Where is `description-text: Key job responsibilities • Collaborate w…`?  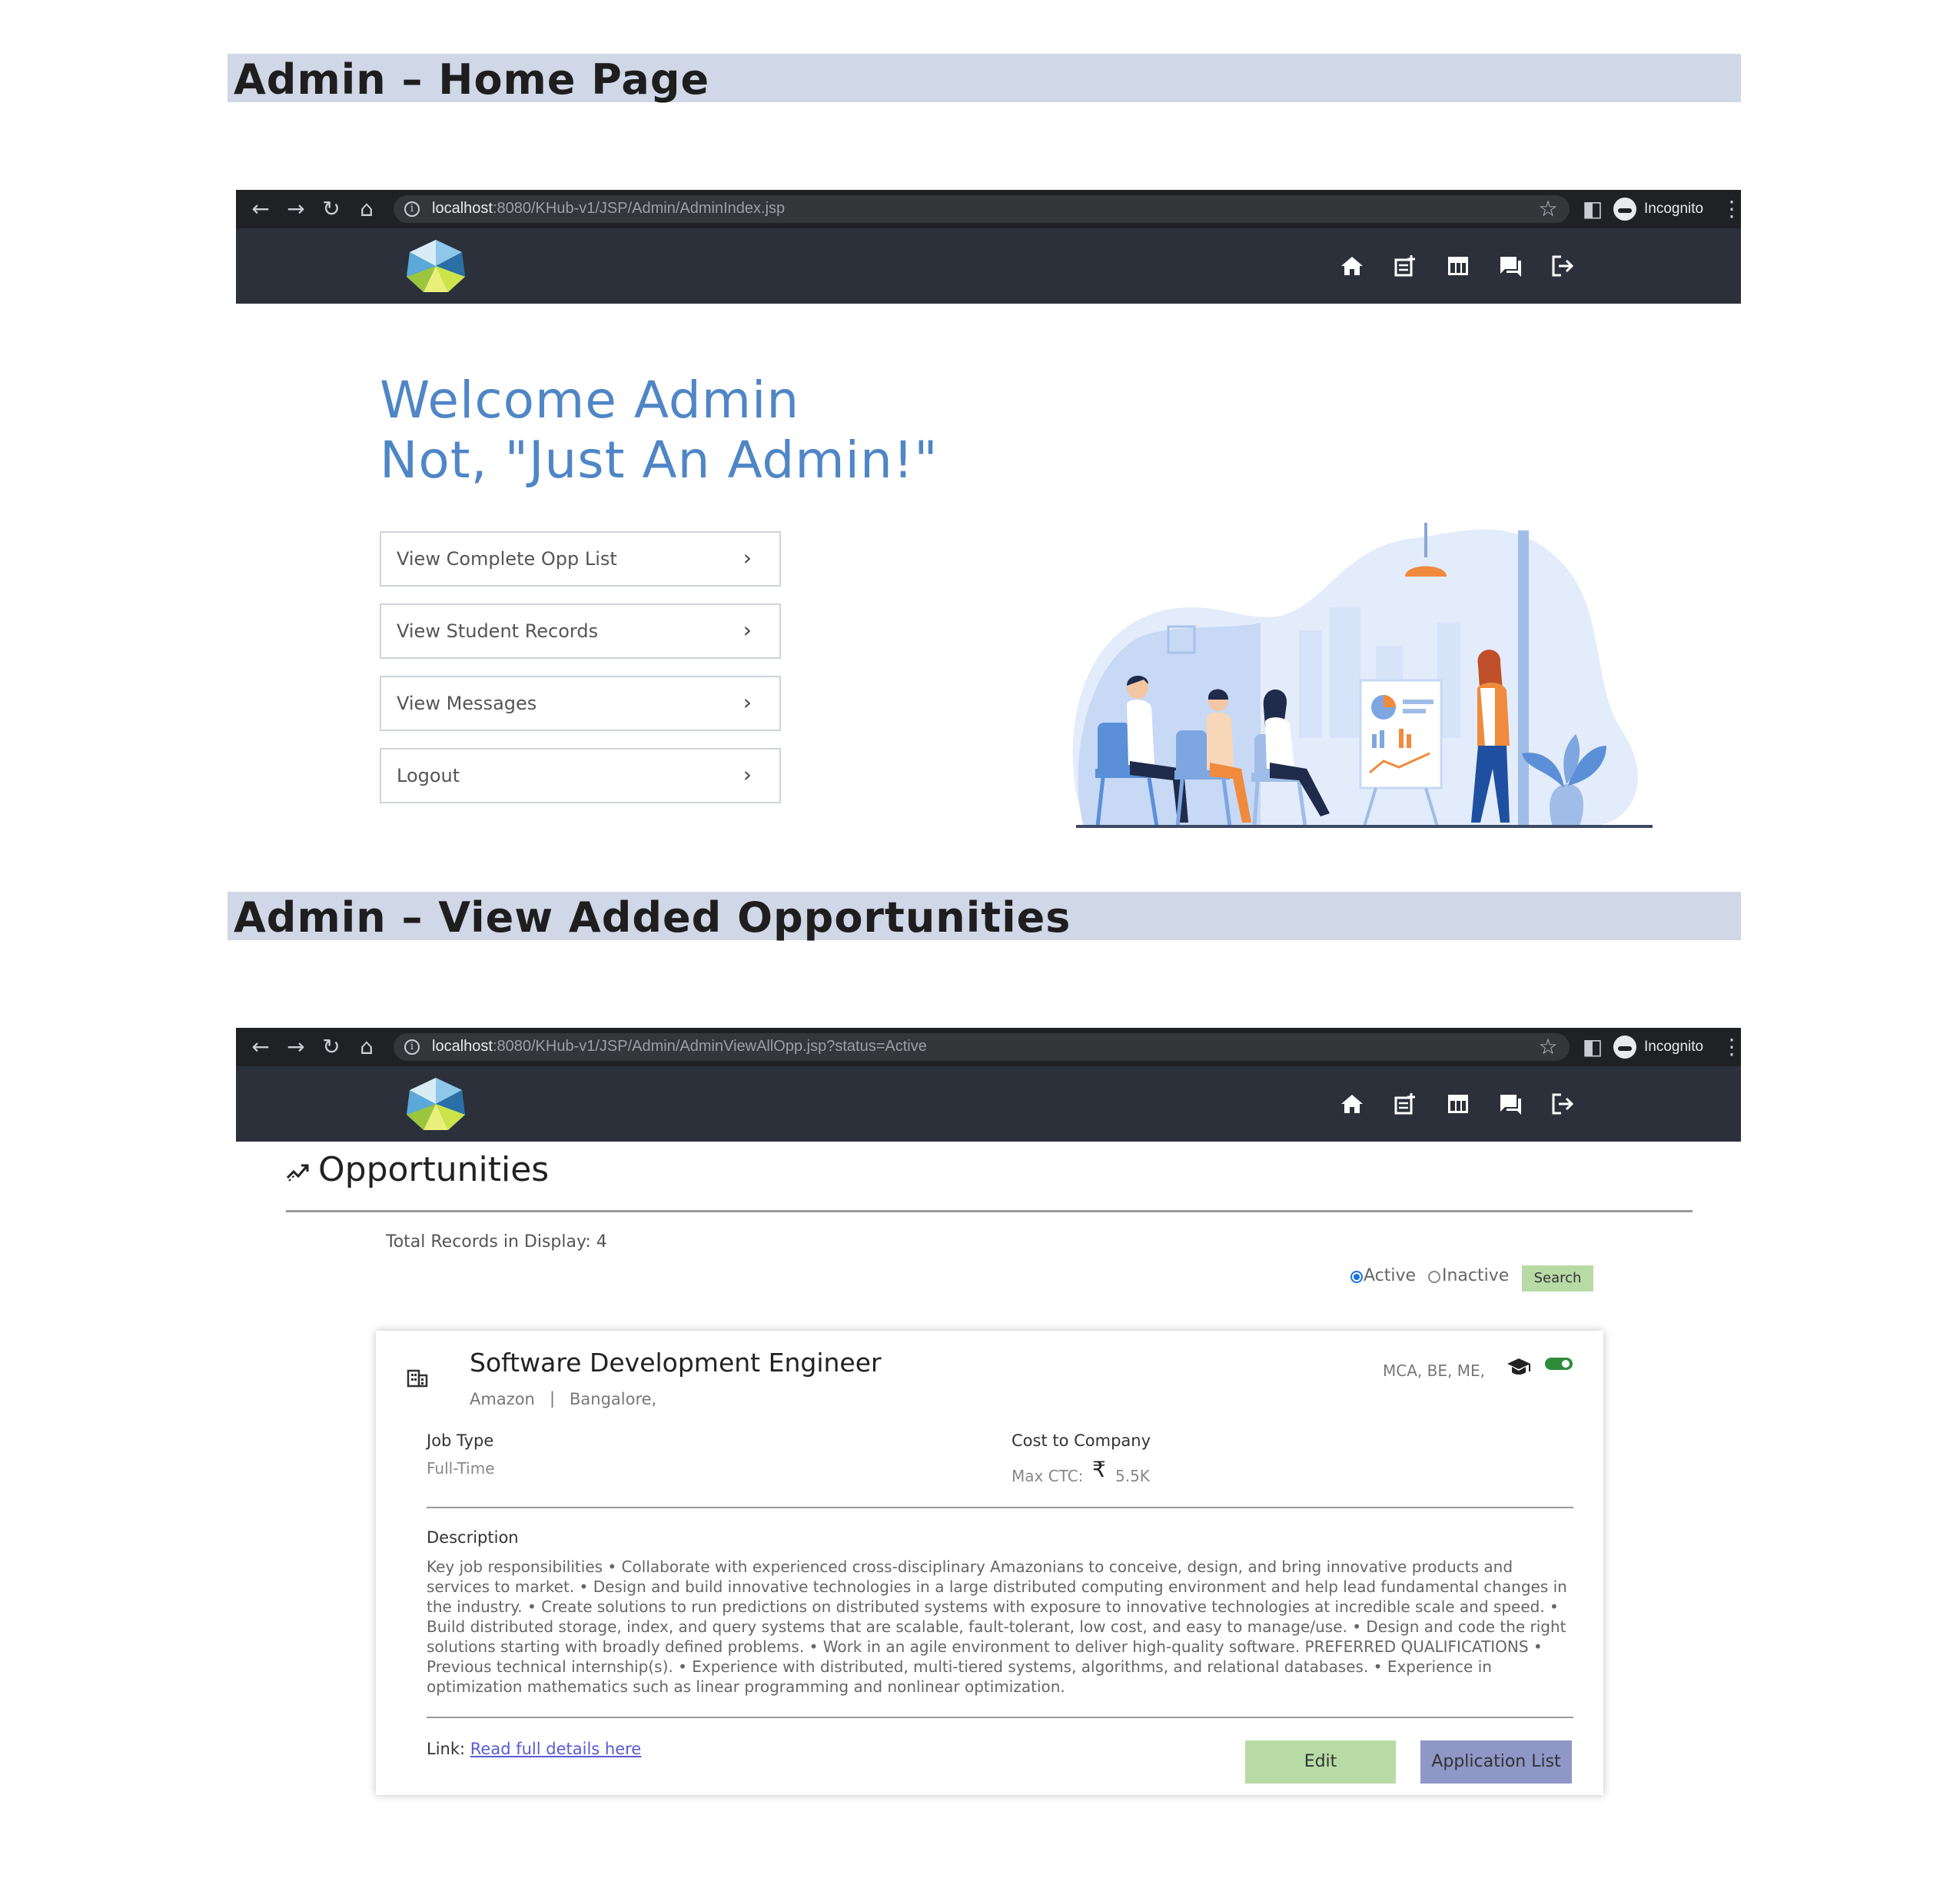 description-text: Key job responsibilities • Collaborate w… is located at coordinates (997, 1627).